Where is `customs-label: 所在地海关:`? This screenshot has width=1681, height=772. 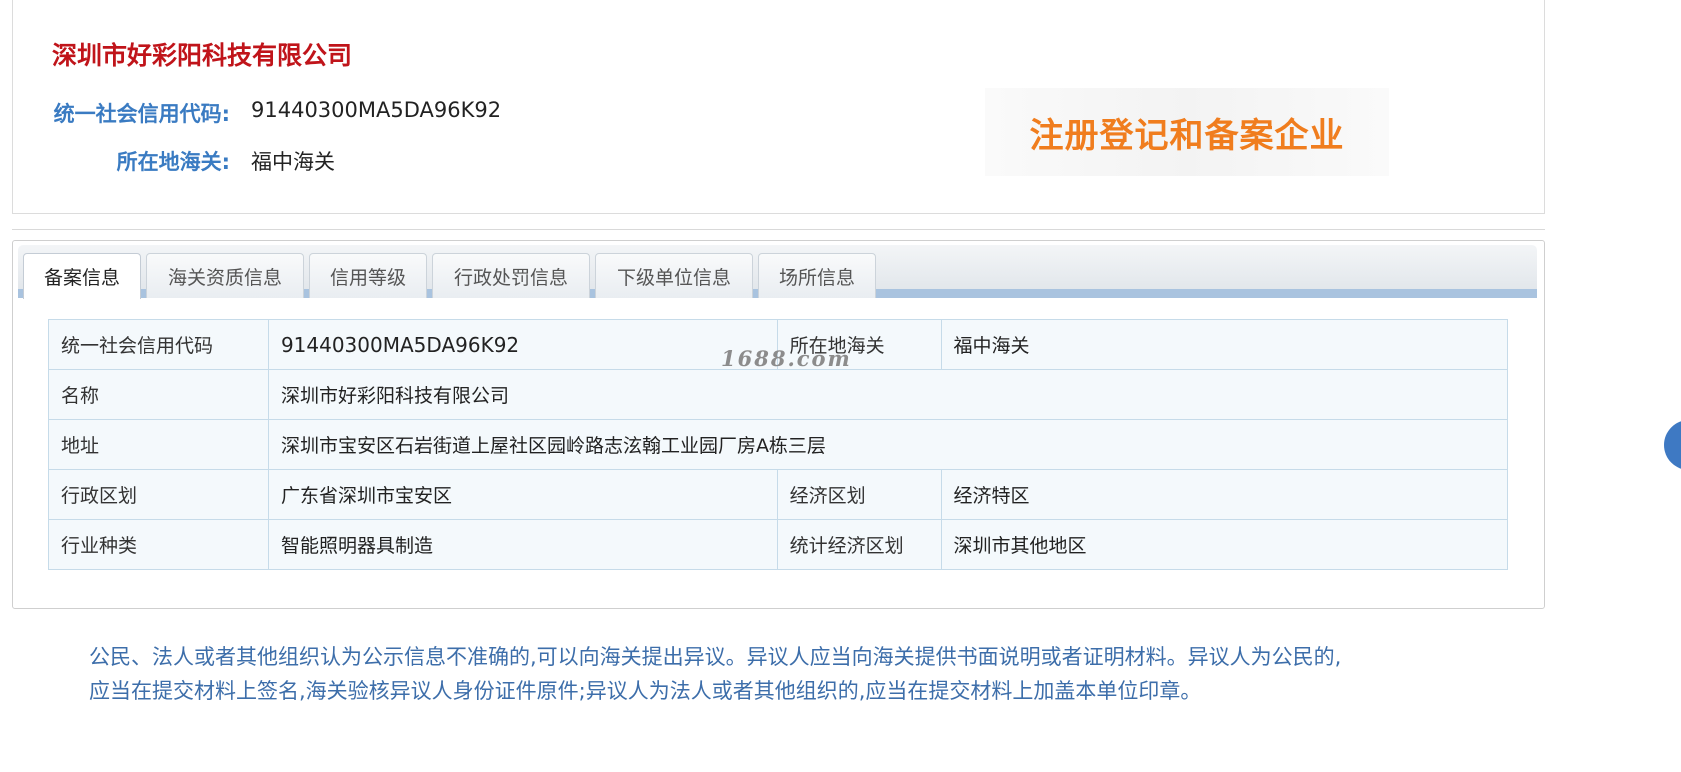 customs-label: 所在地海关: is located at coordinates (173, 162).